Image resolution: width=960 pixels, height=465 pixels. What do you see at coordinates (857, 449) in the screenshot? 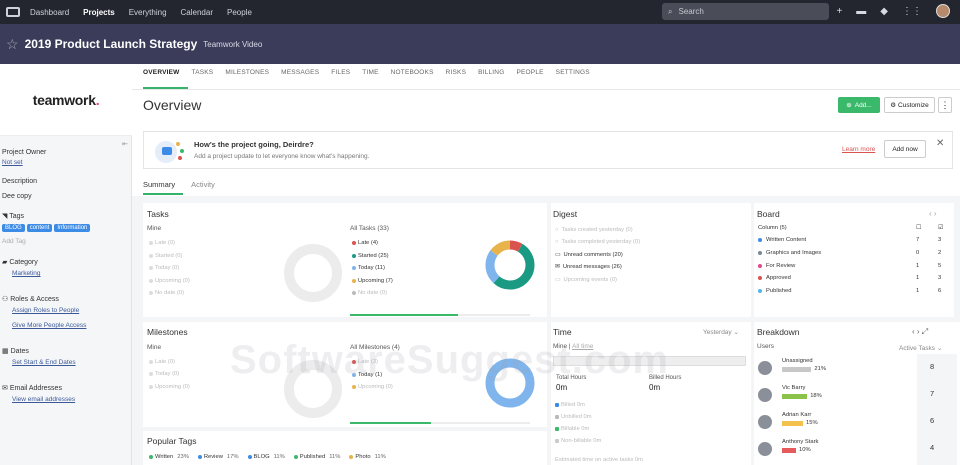
I see `breakdown-user-row: Anthony Stark 10% 4` at bounding box center [857, 449].